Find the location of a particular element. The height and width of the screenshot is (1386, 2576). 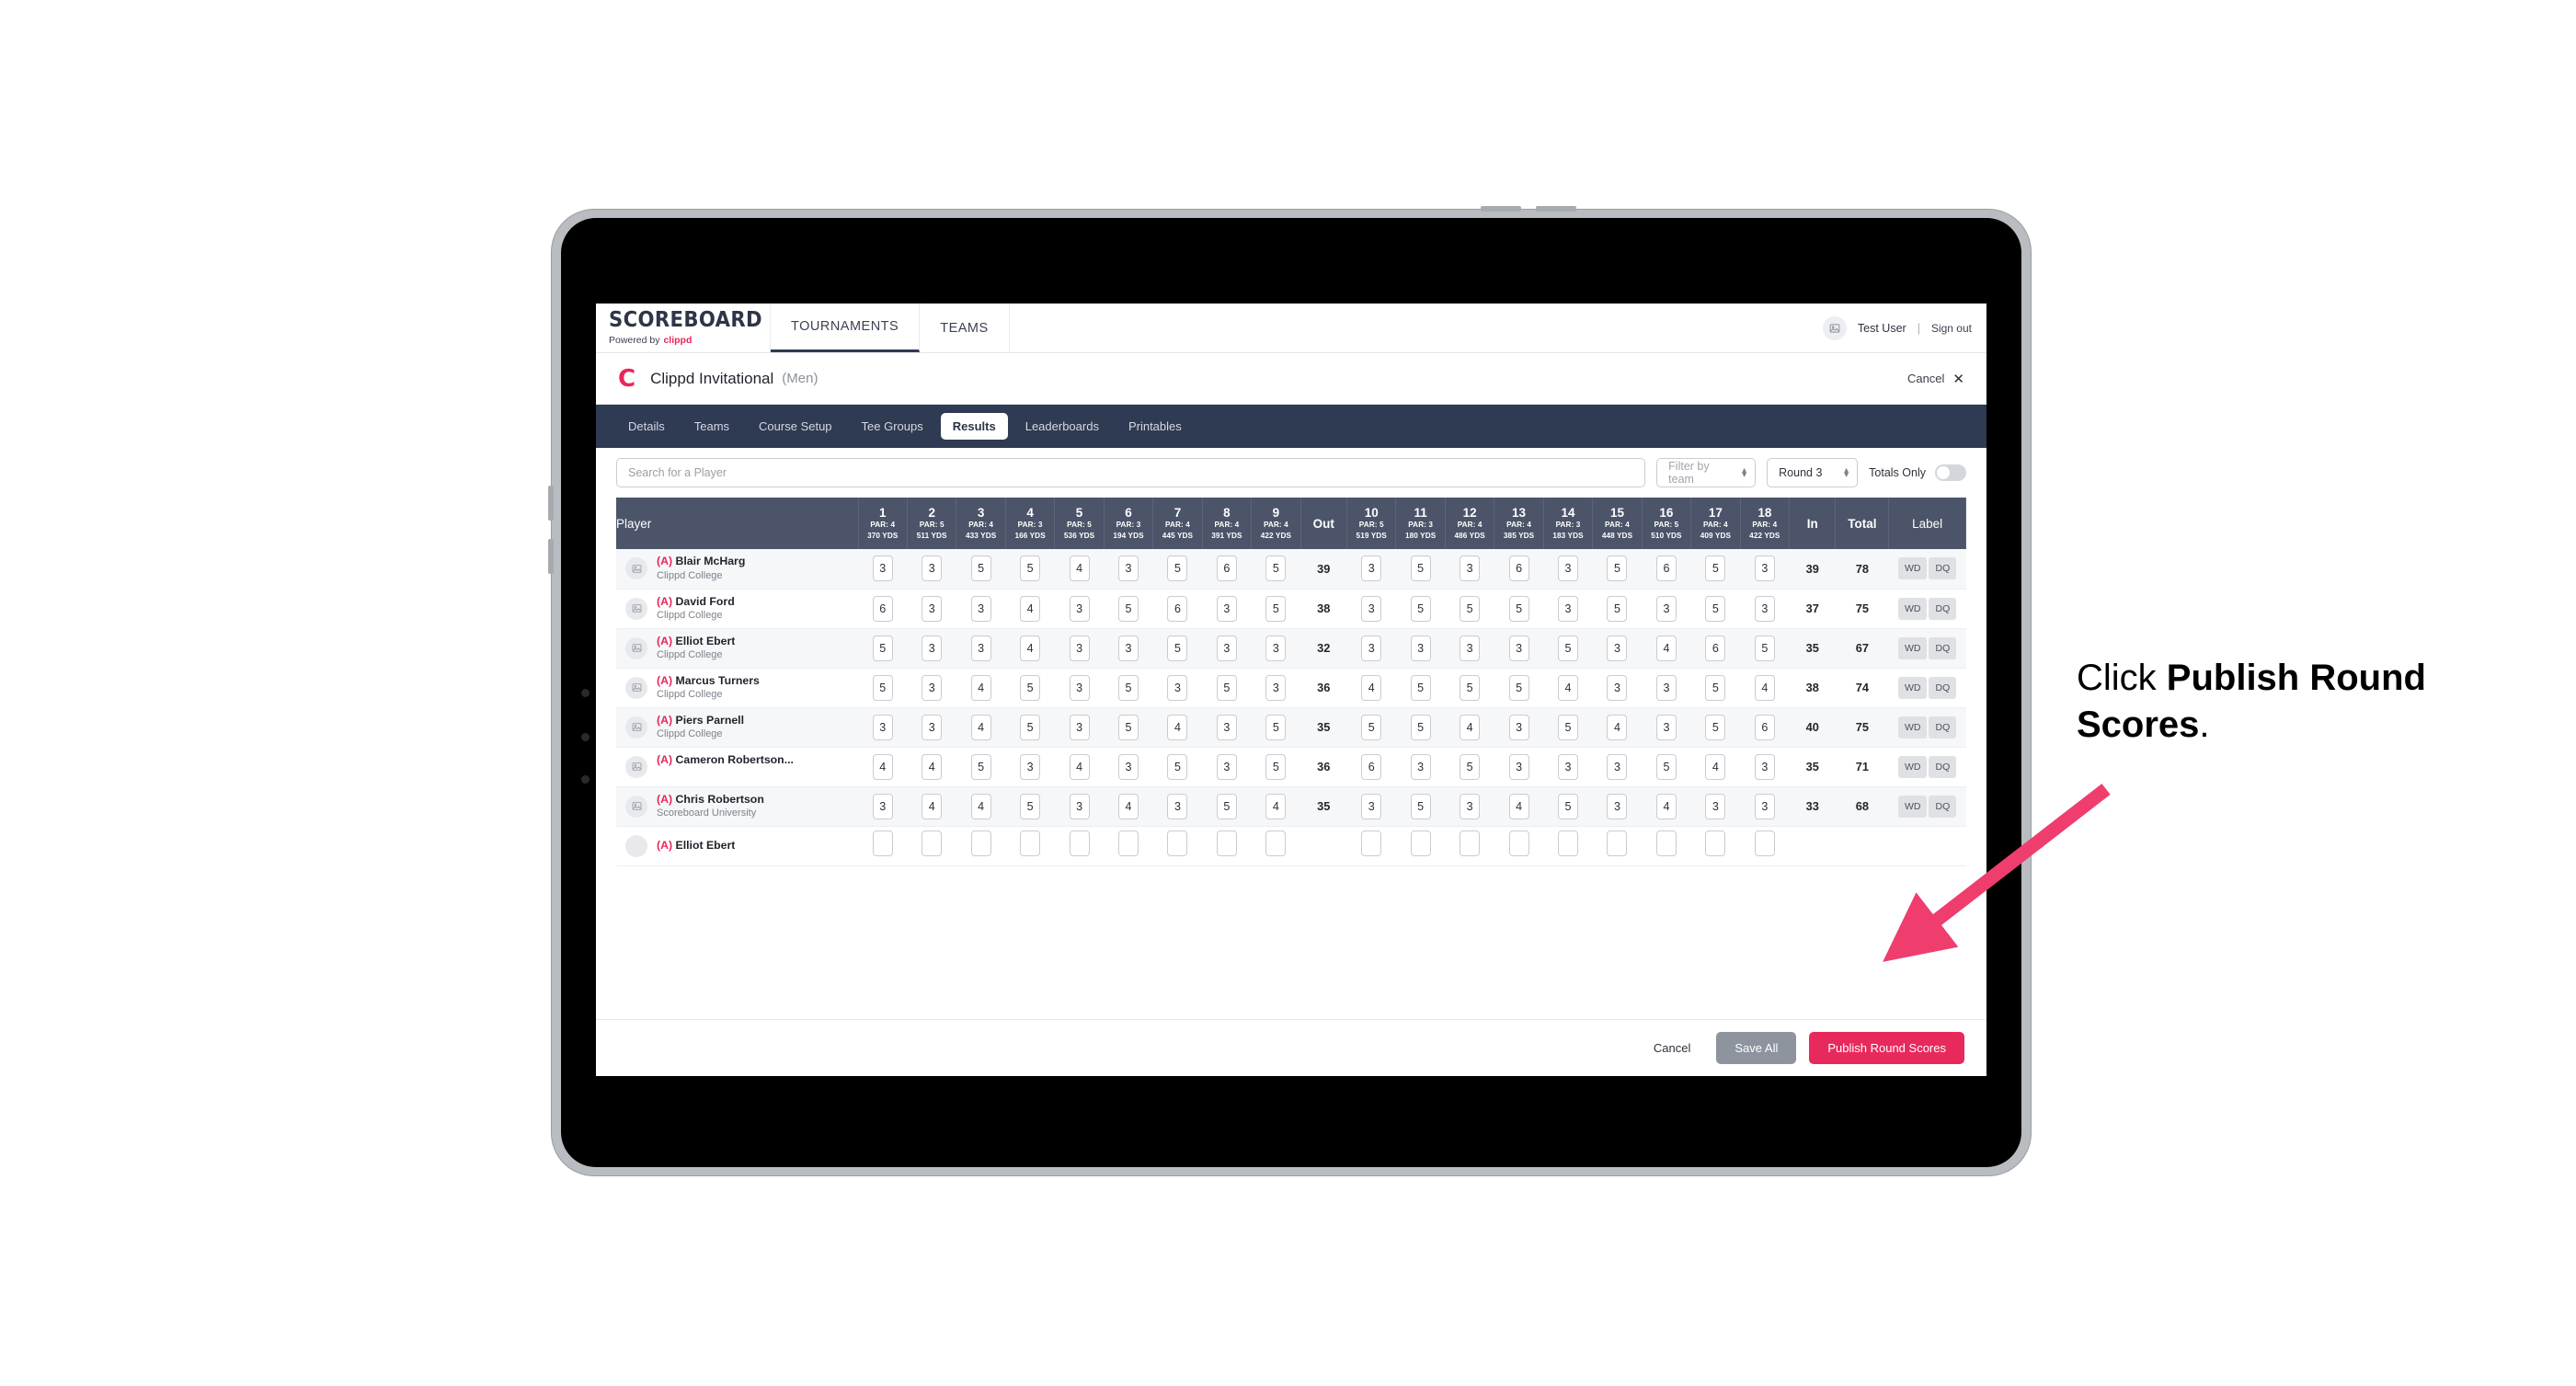

brand-logo: SCOREBOARD Powered by clippd is located at coordinates (683, 328).